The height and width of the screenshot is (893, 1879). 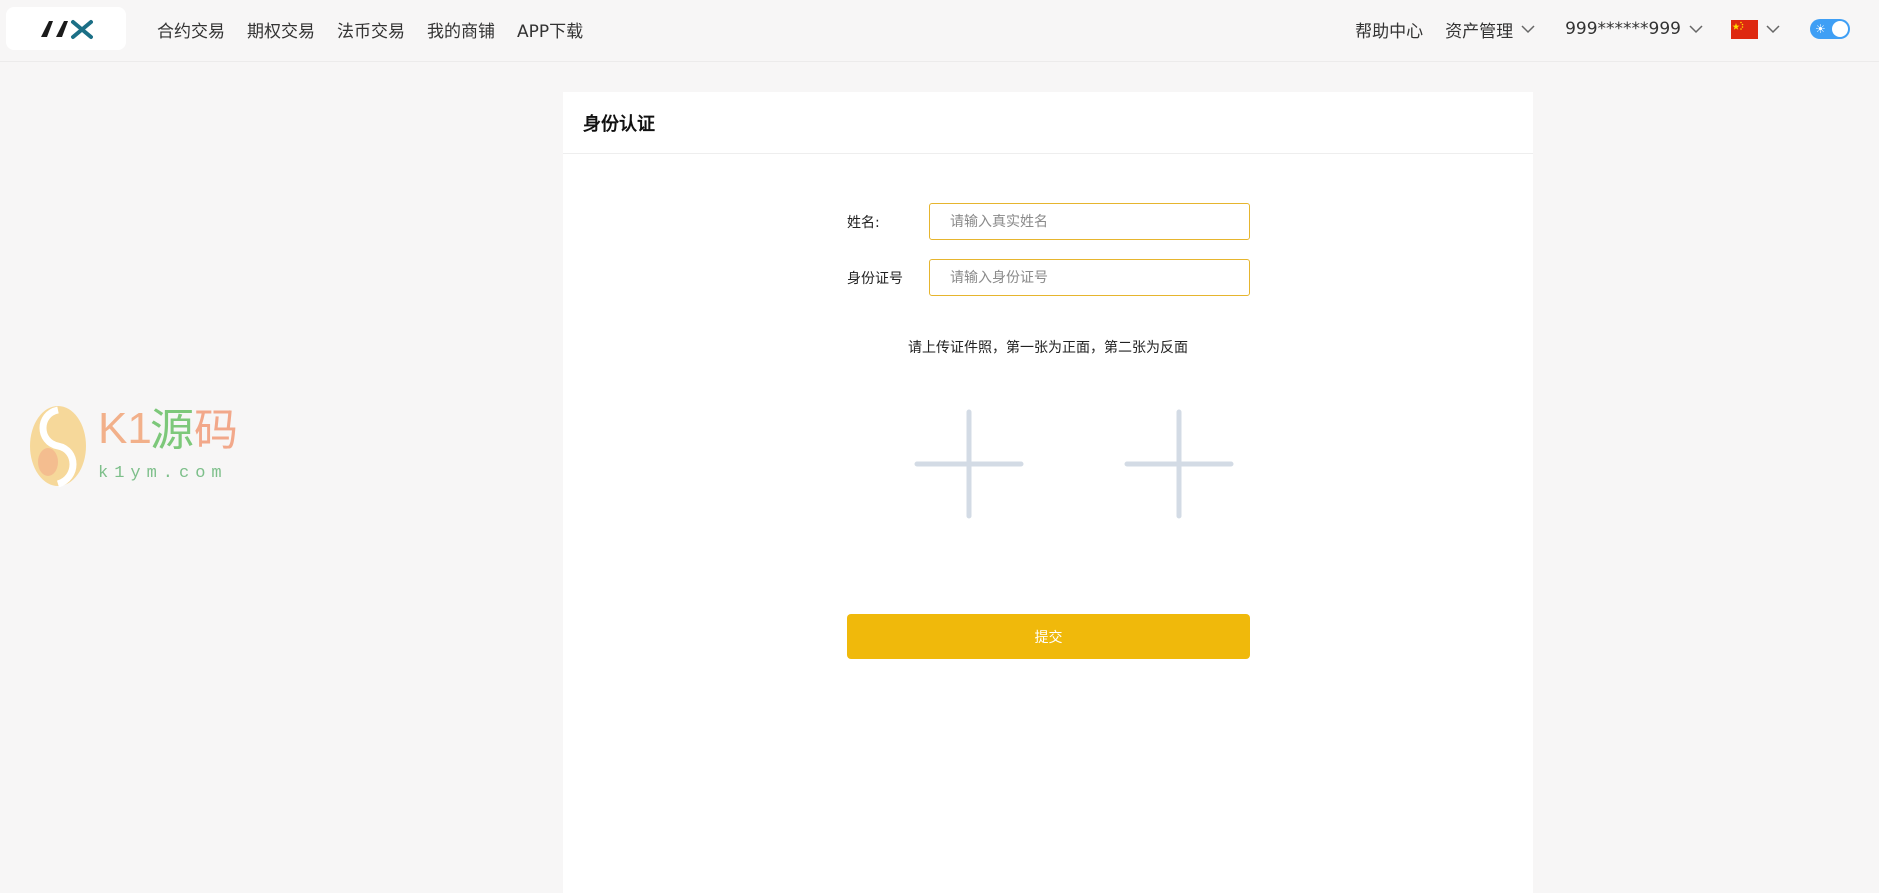 I want to click on watermark-logo-icon, so click(x=58, y=447).